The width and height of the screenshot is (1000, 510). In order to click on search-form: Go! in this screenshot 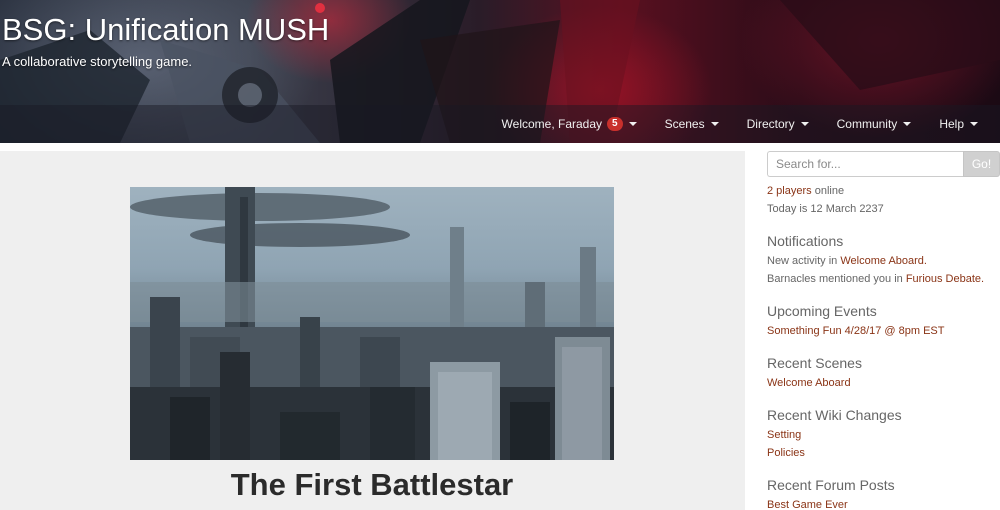, I will do `click(883, 164)`.